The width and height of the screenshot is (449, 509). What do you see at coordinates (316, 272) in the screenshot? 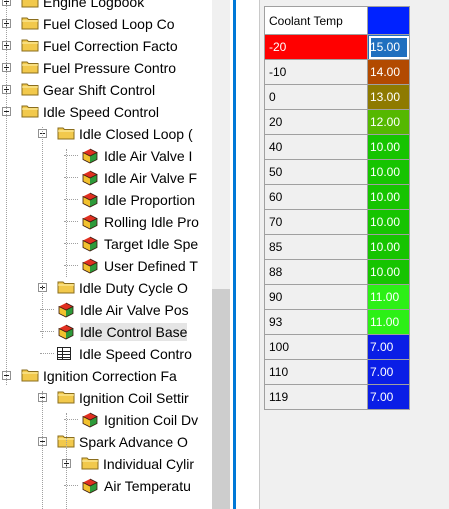
I see `row-key-cell: 88` at bounding box center [316, 272].